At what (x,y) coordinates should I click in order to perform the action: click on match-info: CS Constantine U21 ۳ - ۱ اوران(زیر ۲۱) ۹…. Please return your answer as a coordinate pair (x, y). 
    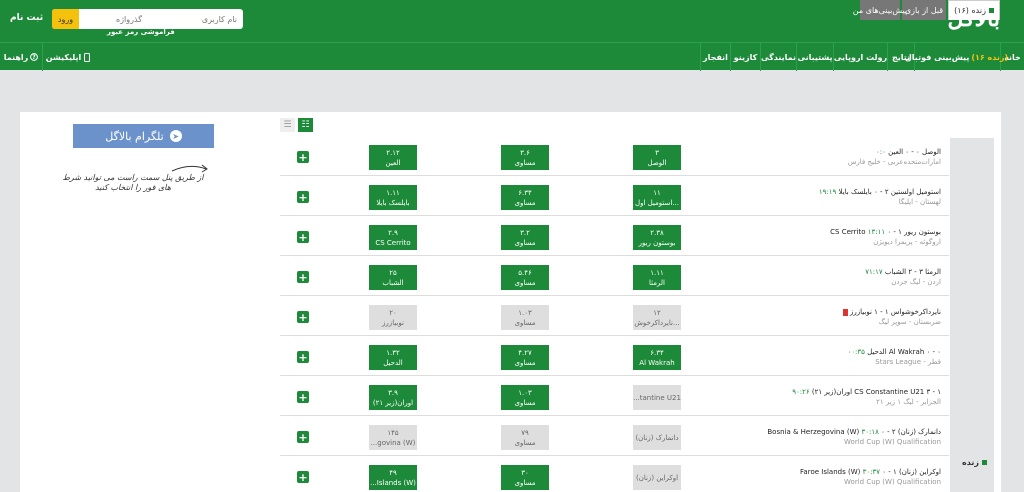
    Looking at the image, I should click on (811, 397).